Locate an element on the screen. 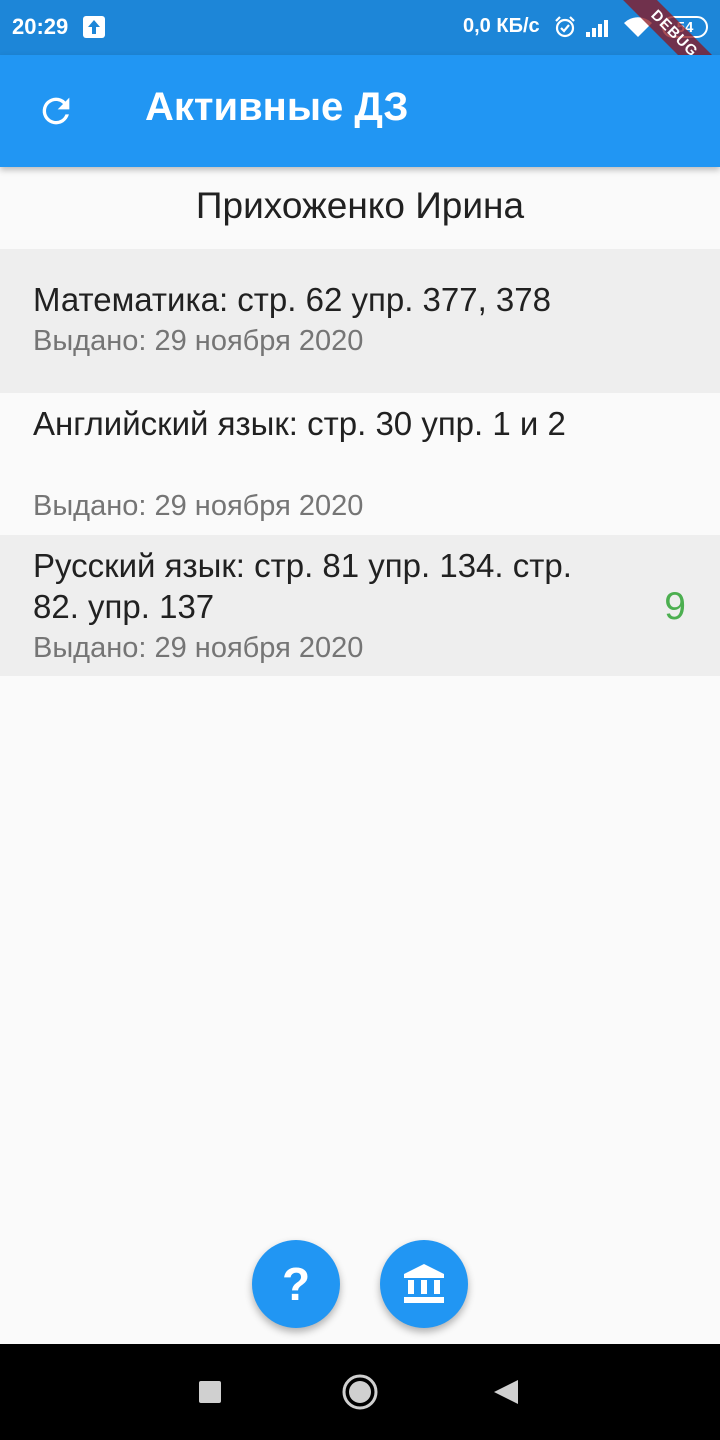  status-speed: 0,0 КБ/с is located at coordinates (501, 26).